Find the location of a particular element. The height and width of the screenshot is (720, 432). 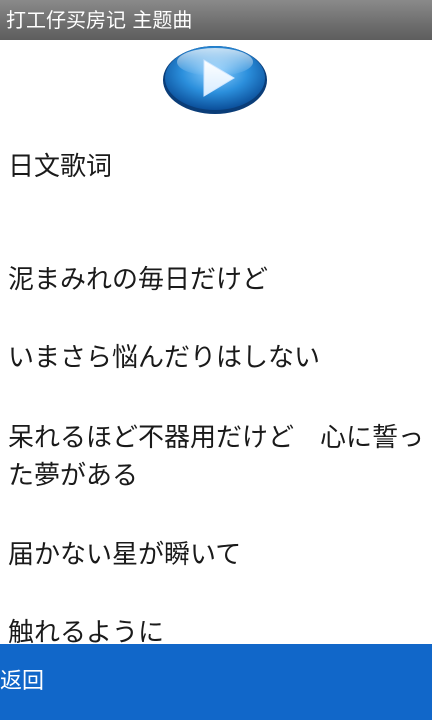

lyric-line: いまさら悩んだりはしない is located at coordinates (164, 358).